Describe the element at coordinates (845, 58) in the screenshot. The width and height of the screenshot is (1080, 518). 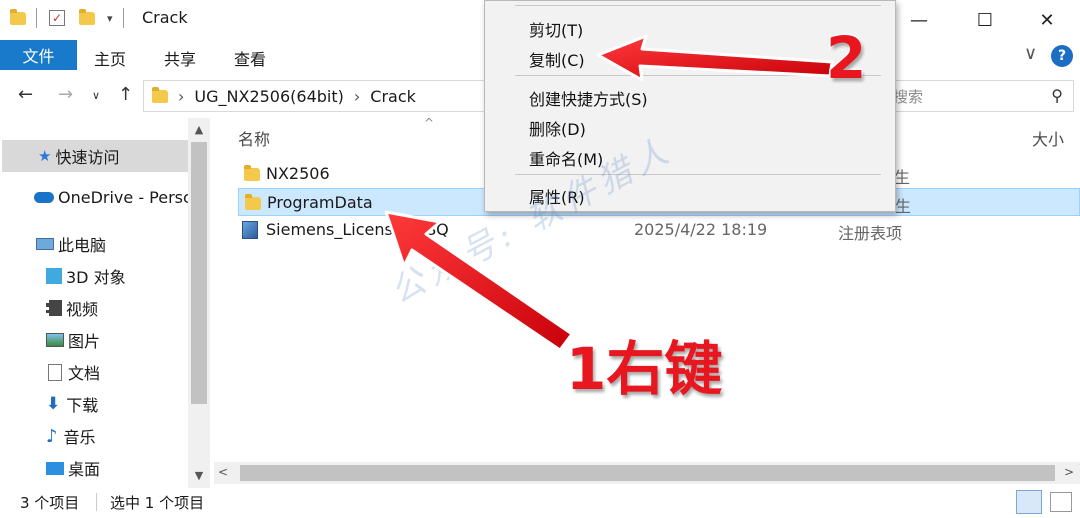
I see `annotation-step2: 2` at that location.